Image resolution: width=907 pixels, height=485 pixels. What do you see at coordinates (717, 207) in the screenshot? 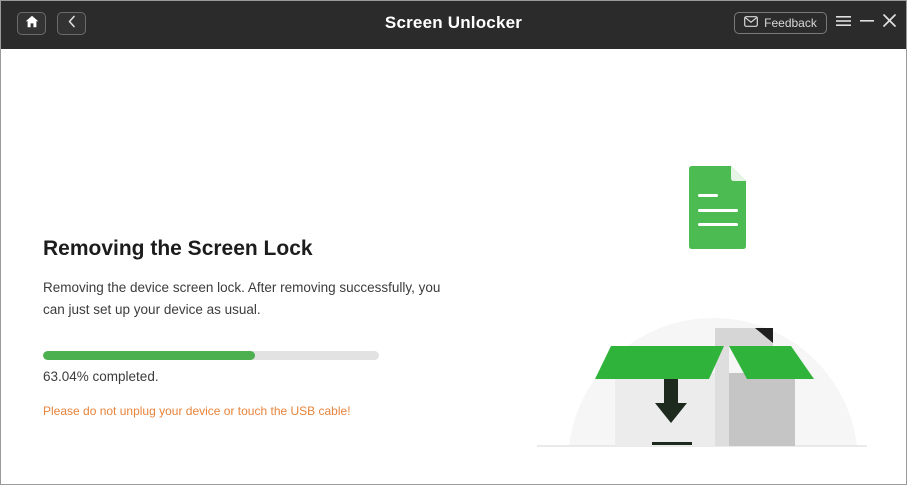
I see `document-icon` at bounding box center [717, 207].